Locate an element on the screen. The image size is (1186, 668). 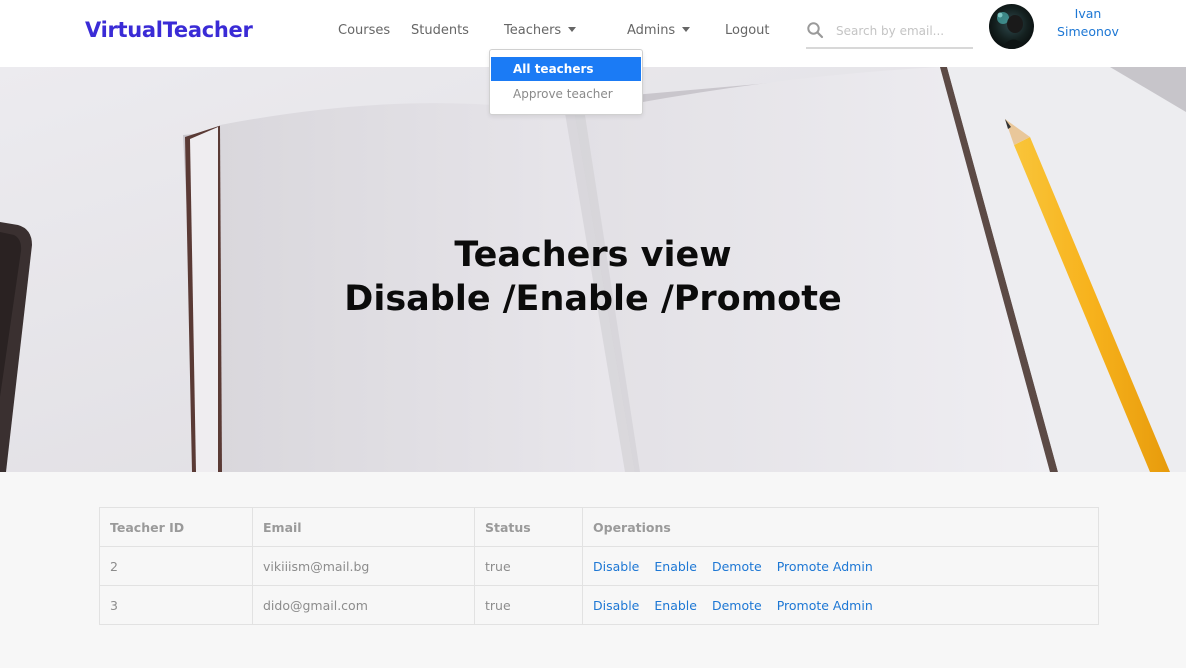
dropdown-item-approve-teacher: Approve teacher is located at coordinates (566, 94).